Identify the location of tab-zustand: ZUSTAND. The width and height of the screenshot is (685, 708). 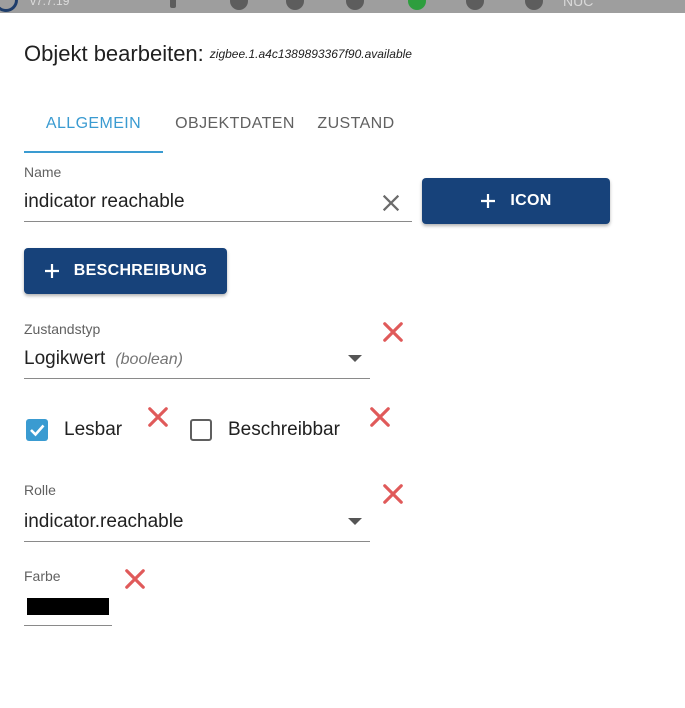
(356, 126).